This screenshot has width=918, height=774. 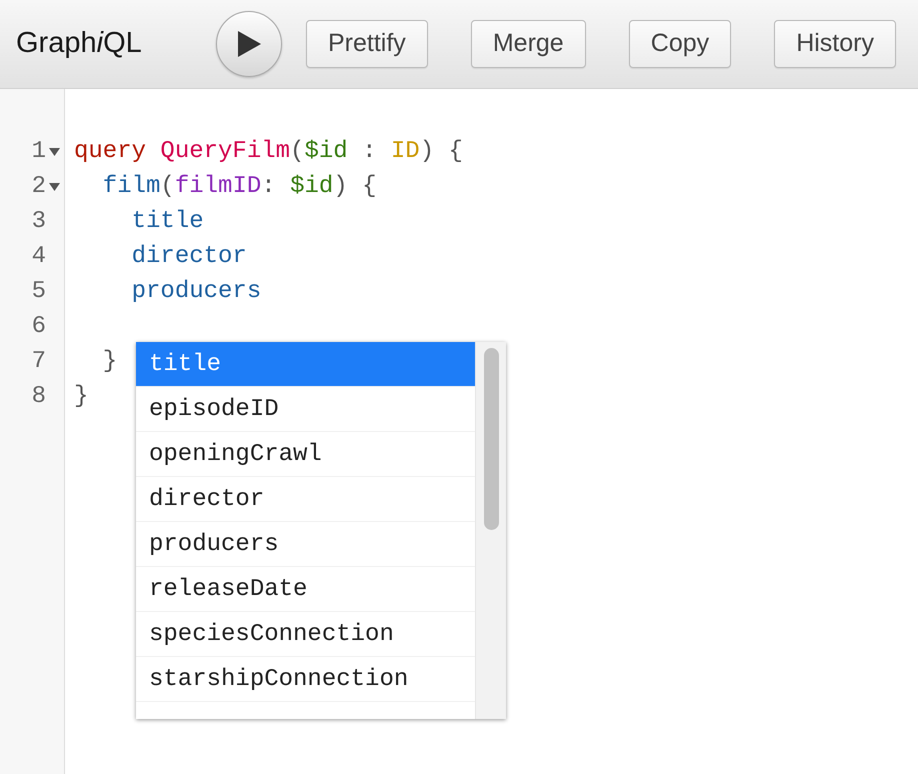 What do you see at coordinates (167, 221) in the screenshot?
I see `code-line: title` at bounding box center [167, 221].